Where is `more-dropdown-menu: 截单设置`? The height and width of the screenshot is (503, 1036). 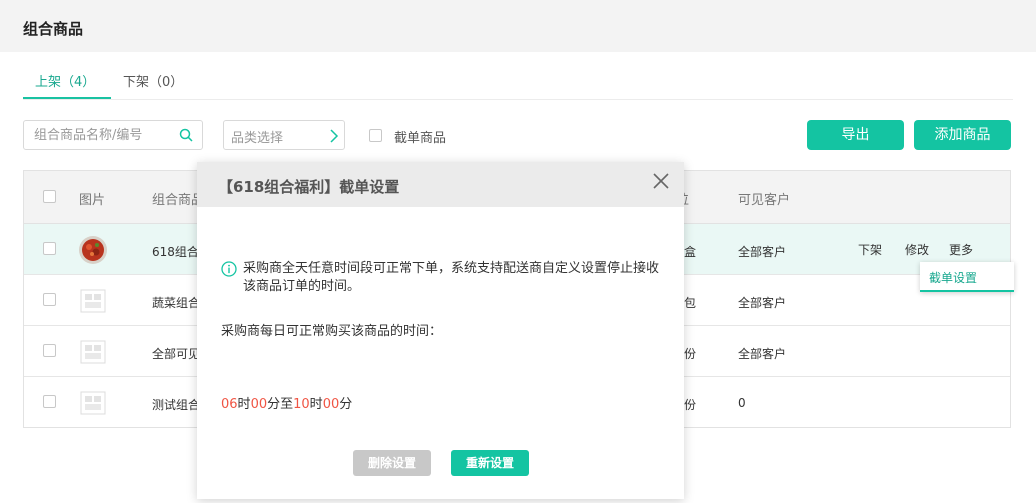
more-dropdown-menu: 截单设置 is located at coordinates (967, 277).